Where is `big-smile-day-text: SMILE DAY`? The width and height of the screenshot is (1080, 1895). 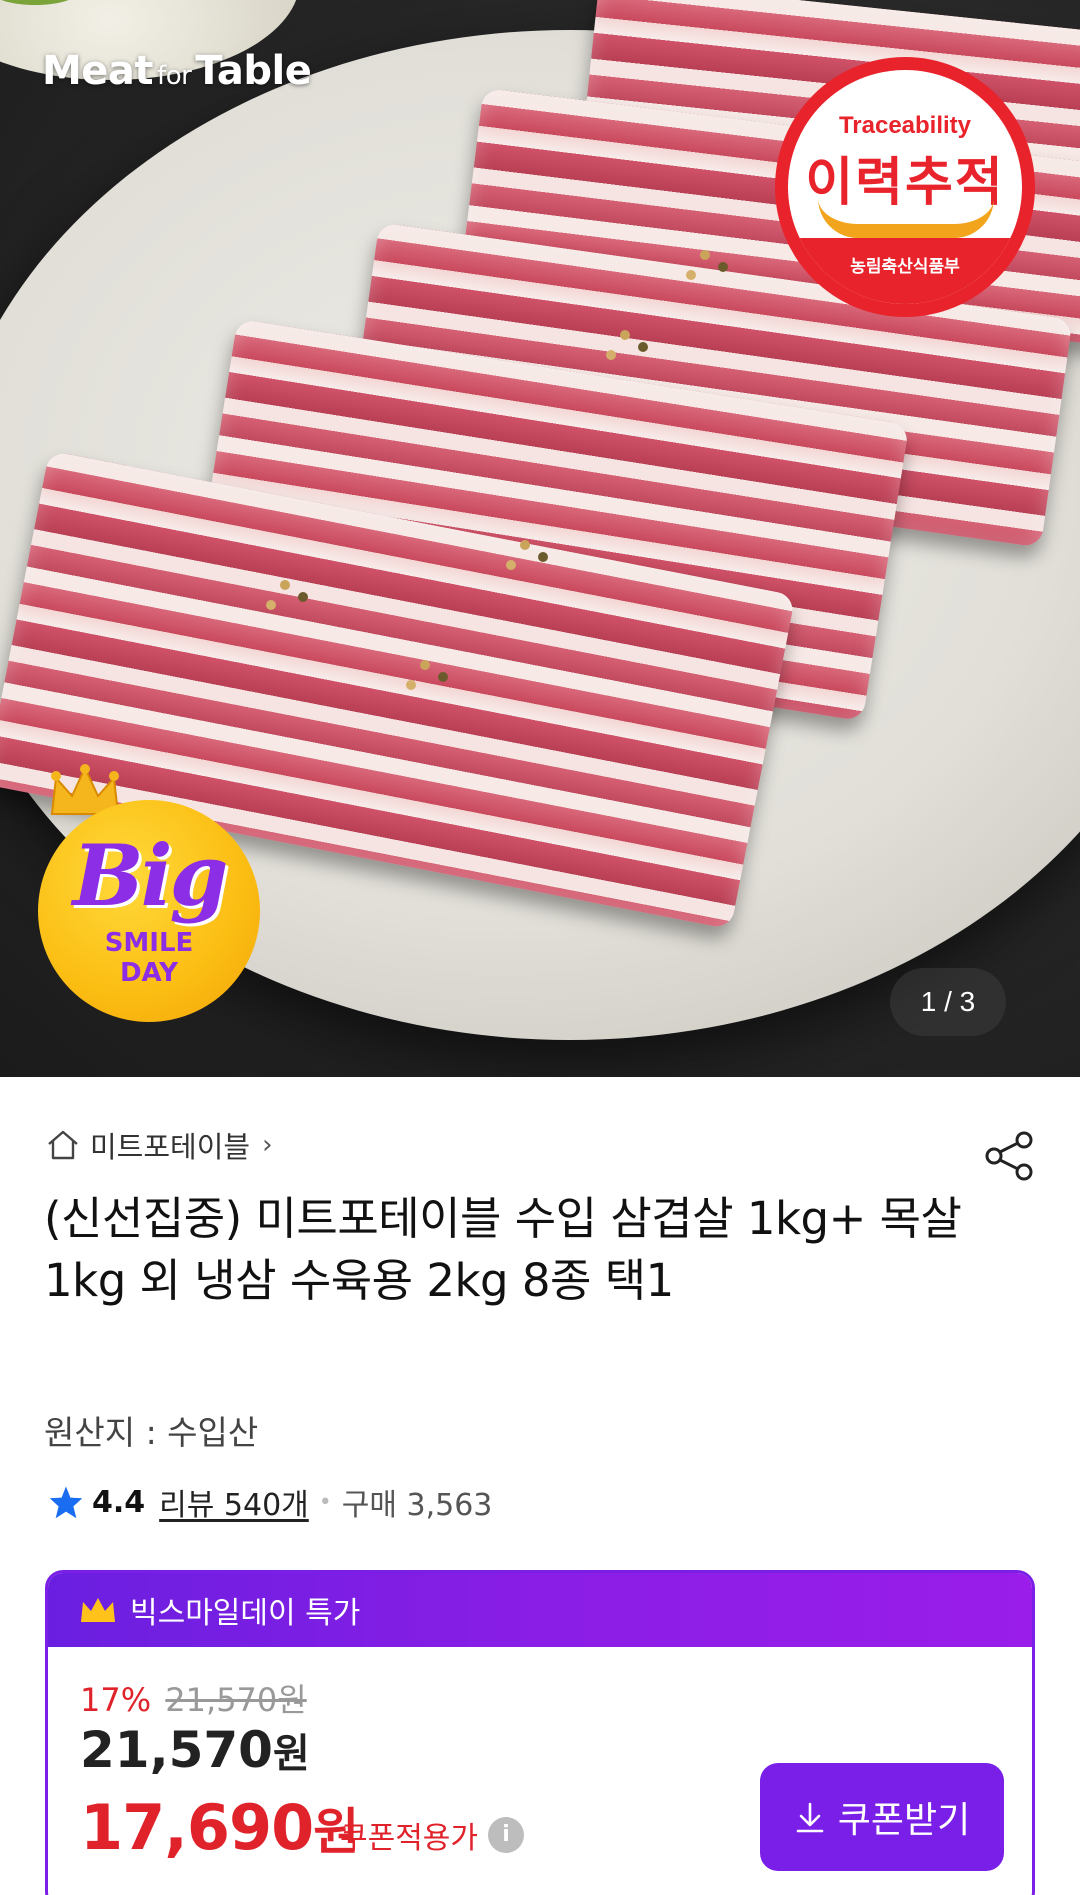
big-smile-day-text: SMILE DAY is located at coordinates (149, 958).